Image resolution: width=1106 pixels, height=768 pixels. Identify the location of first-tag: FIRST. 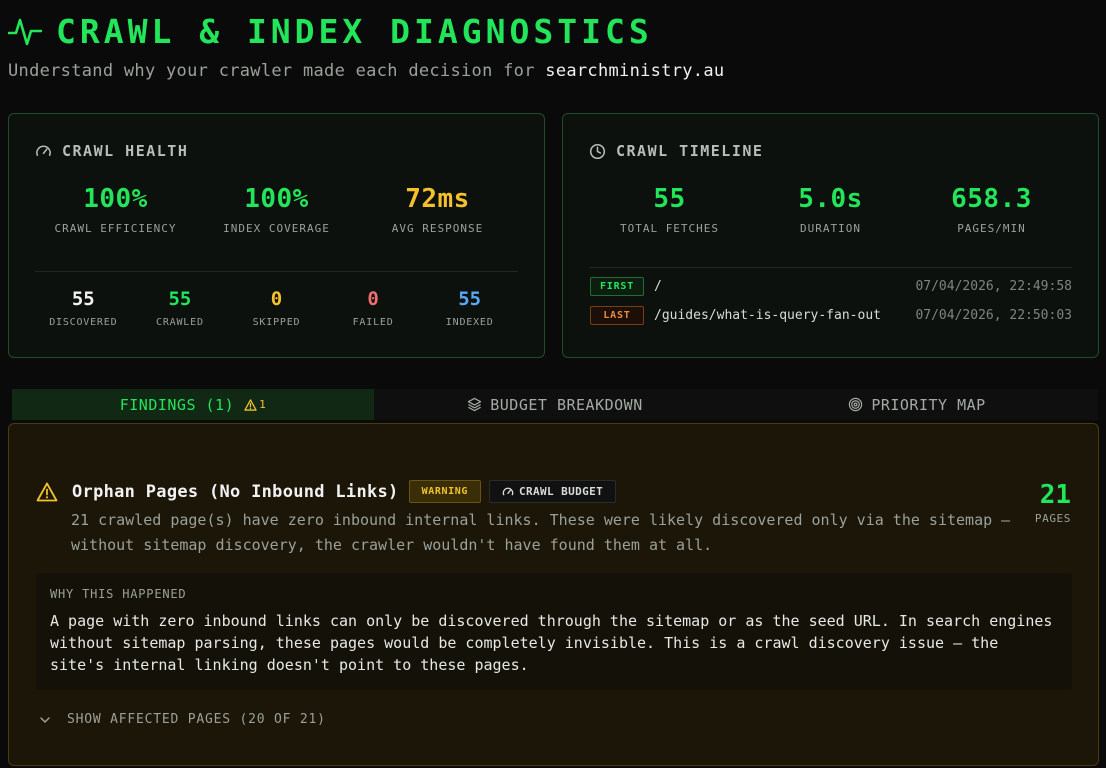
(617, 286).